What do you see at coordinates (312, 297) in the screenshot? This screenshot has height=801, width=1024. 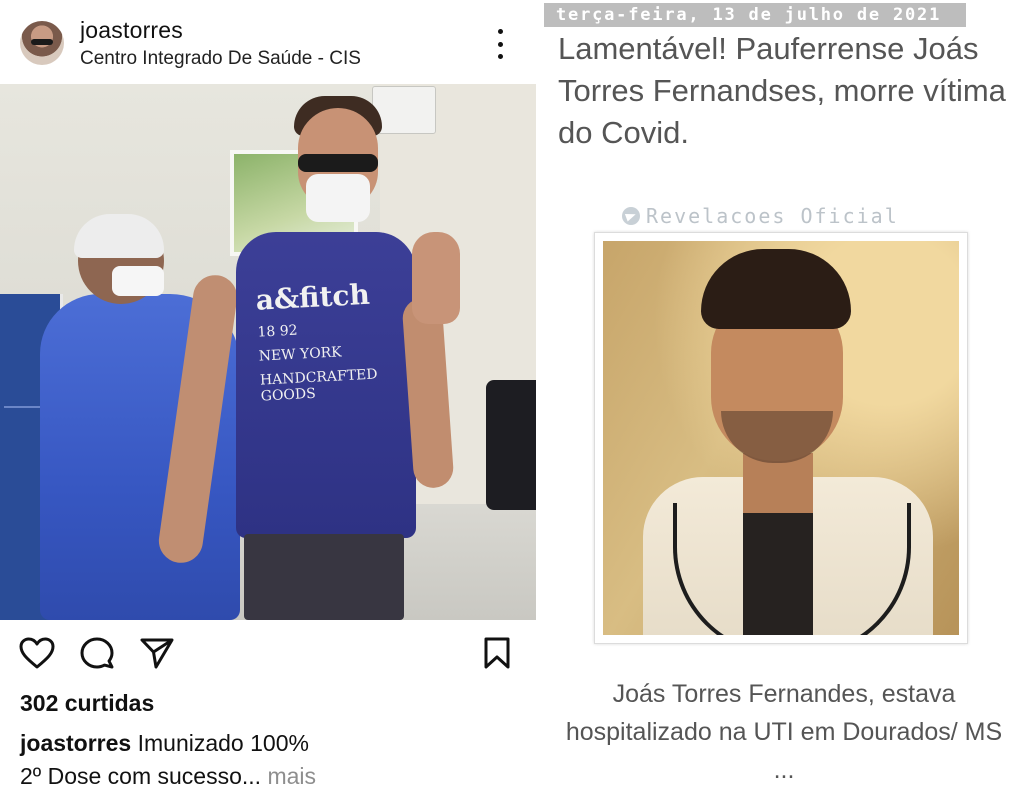 I see `shirt-line-1: a&fitch` at bounding box center [312, 297].